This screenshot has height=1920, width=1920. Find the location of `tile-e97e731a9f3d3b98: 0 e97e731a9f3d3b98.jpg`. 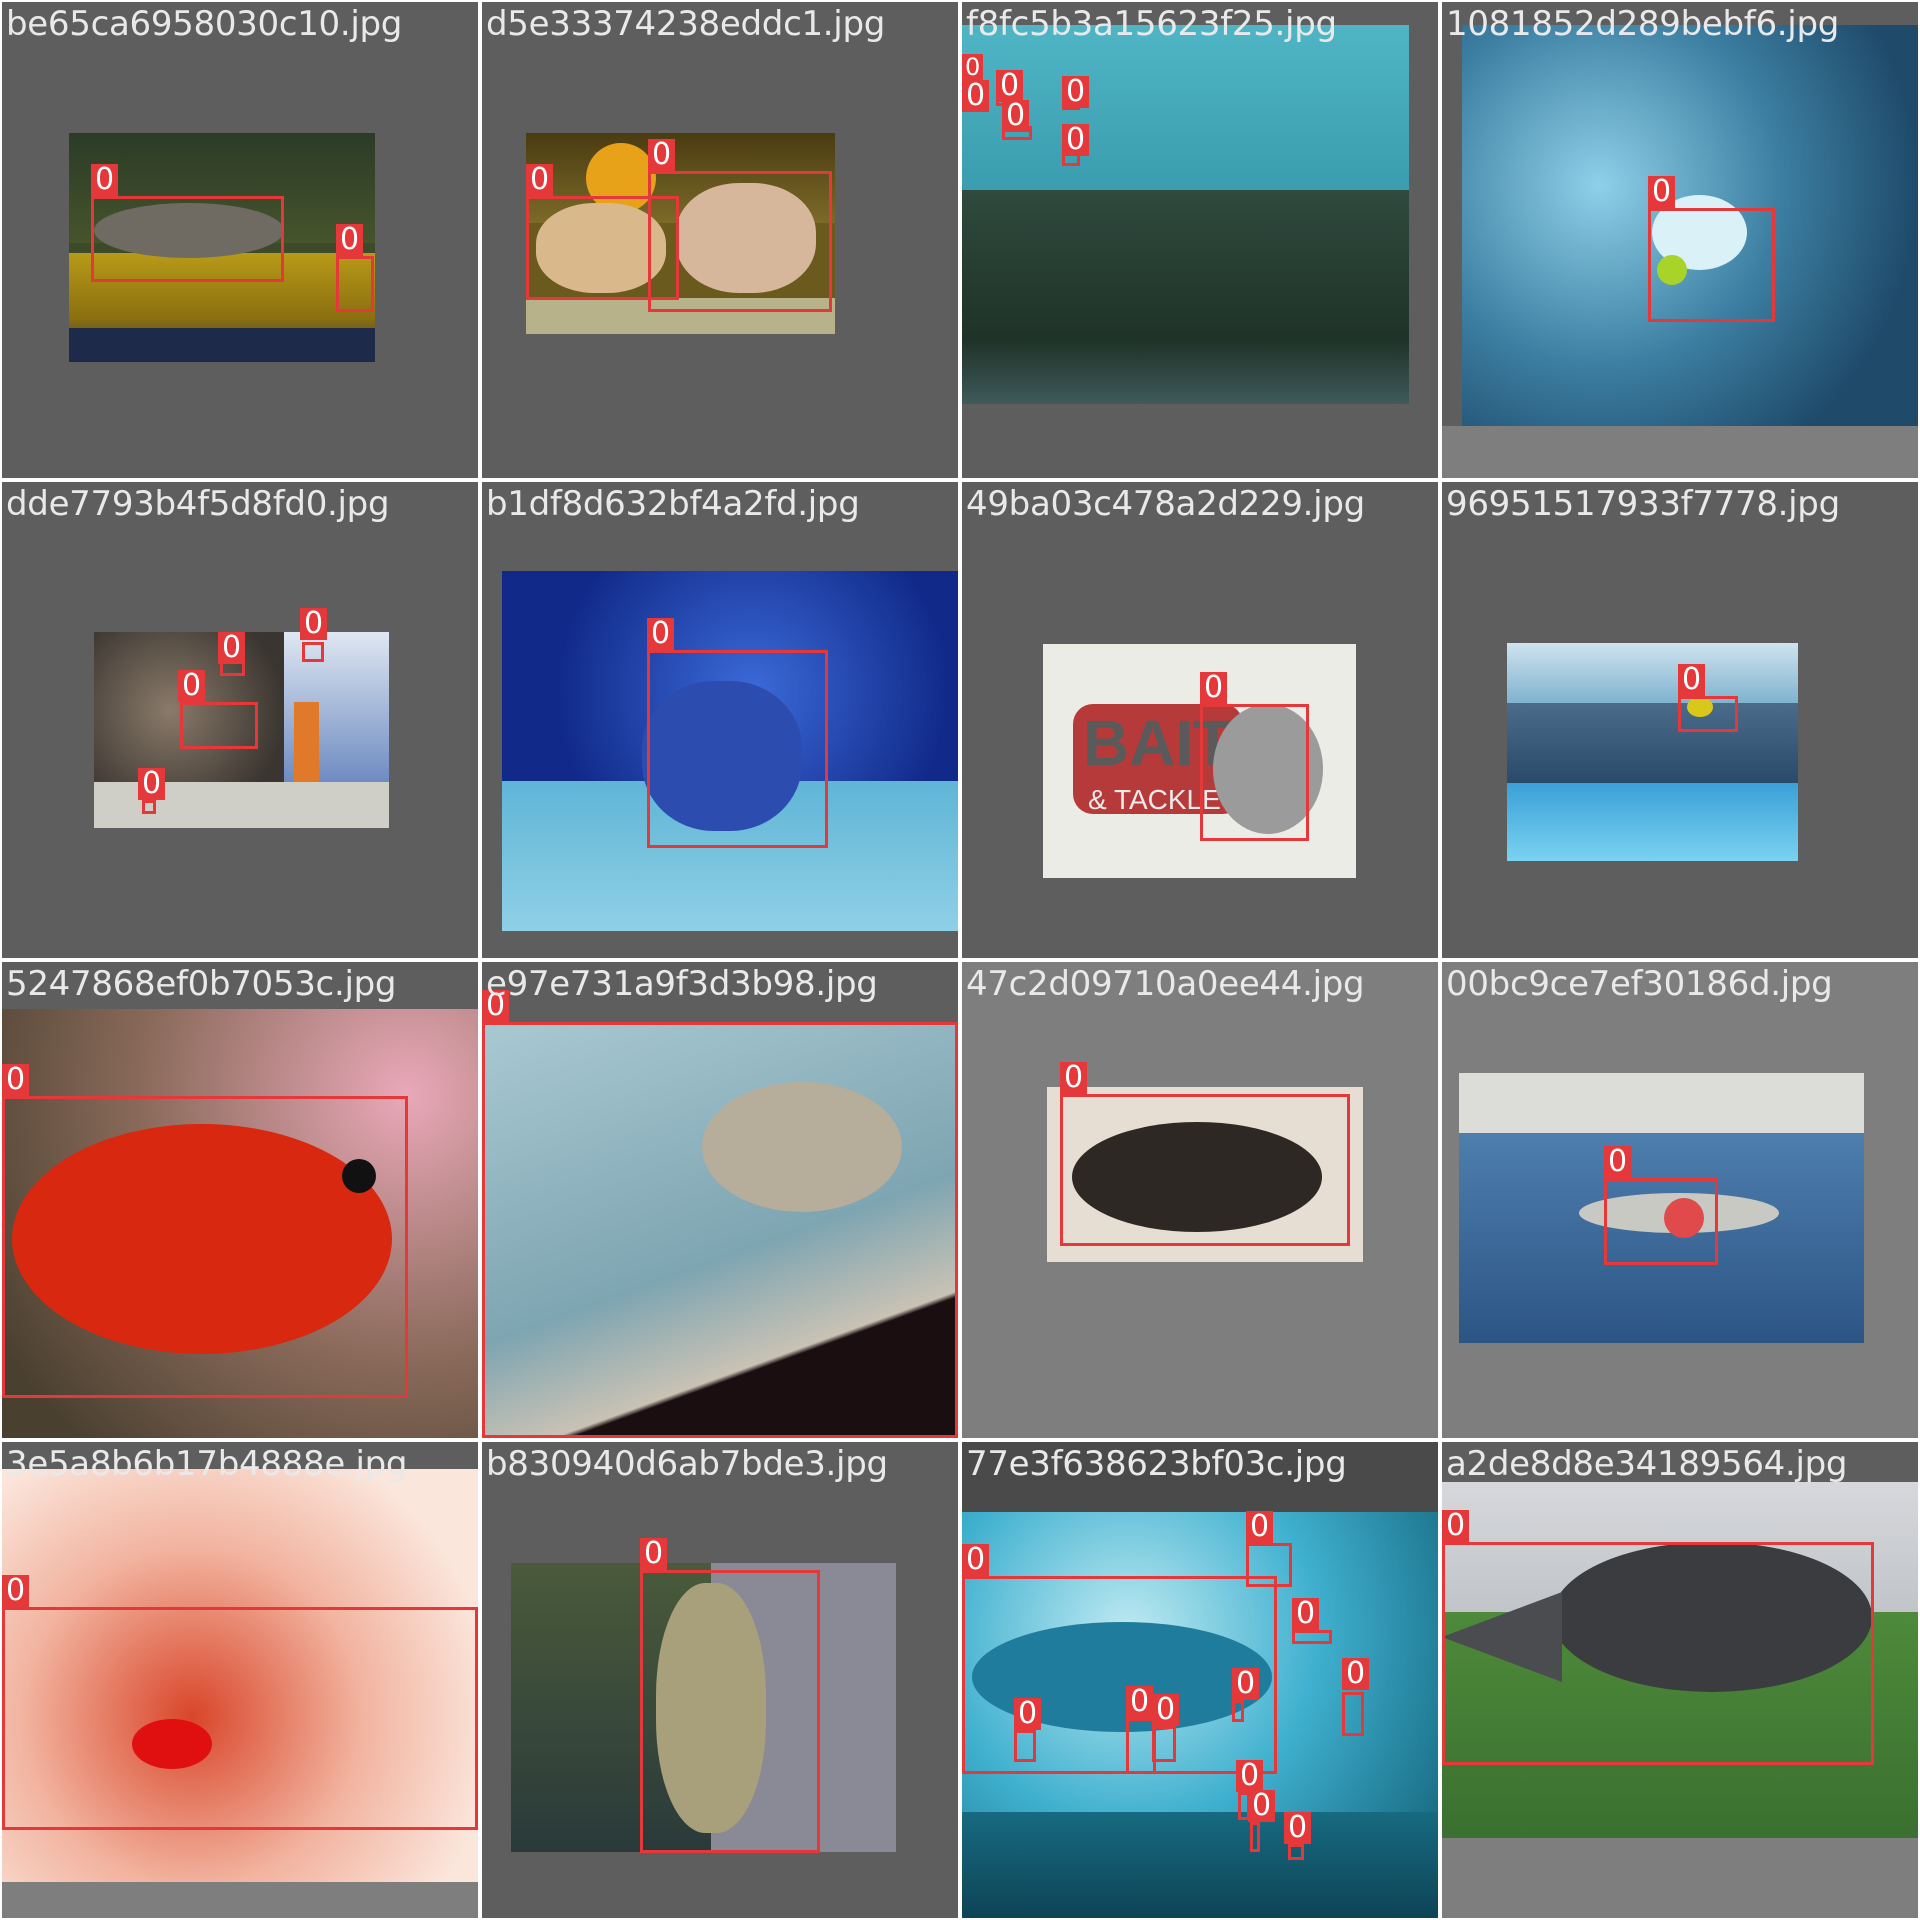

tile-e97e731a9f3d3b98: 0 e97e731a9f3d3b98.jpg is located at coordinates (720, 1200).